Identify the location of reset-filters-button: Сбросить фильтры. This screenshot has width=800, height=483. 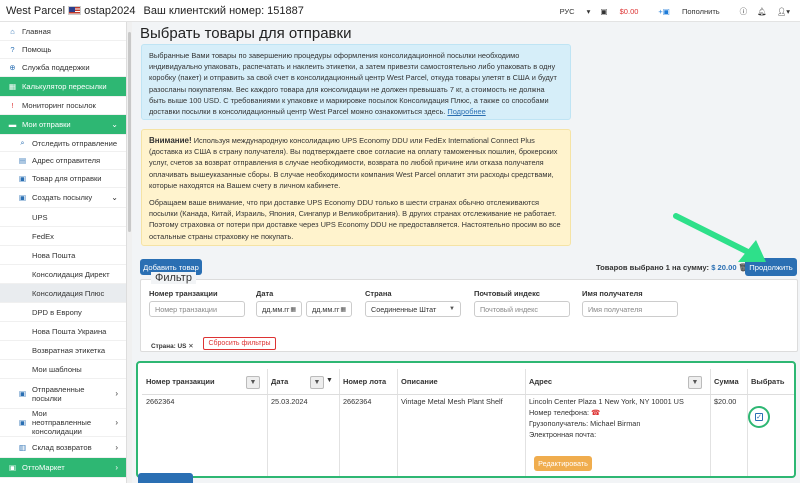
(239, 343).